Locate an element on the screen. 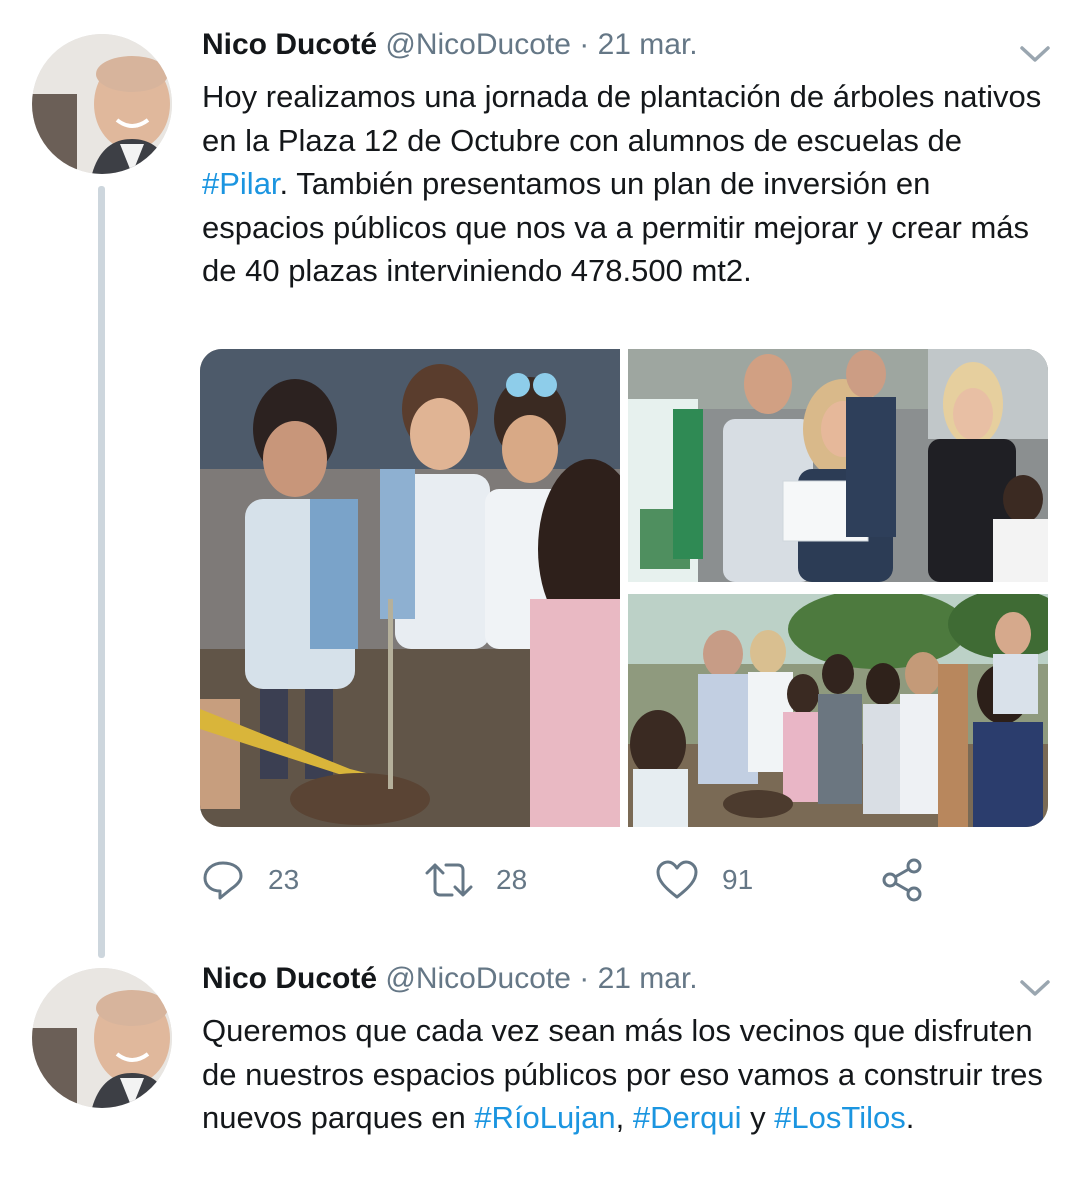  heart-icon is located at coordinates (677, 879).